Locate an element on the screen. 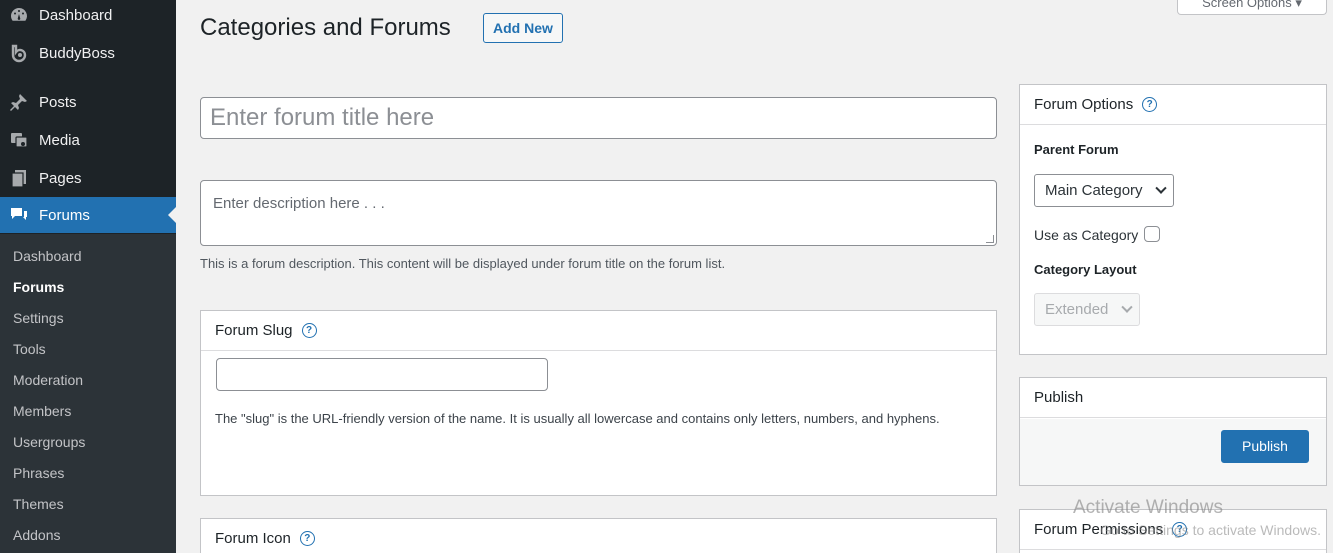 The height and width of the screenshot is (553, 1333). submenu-item-moderation: Moderation is located at coordinates (48, 380).